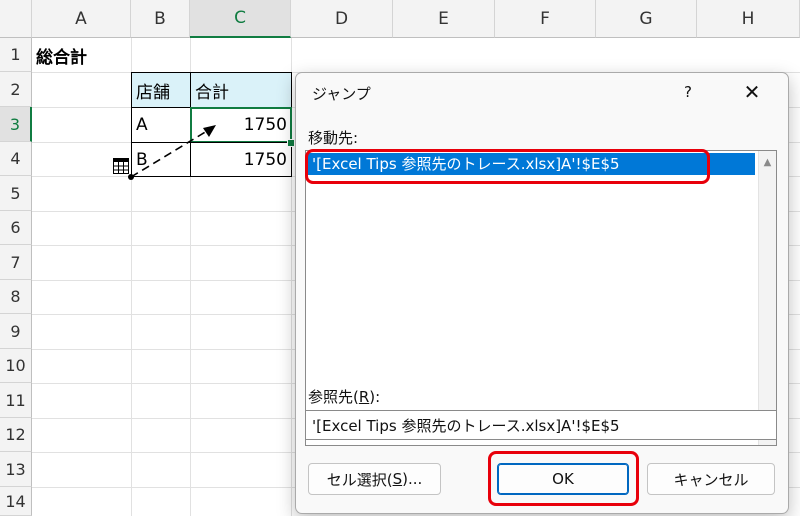  What do you see at coordinates (711, 479) in the screenshot?
I see `cancel-button: キャンセル` at bounding box center [711, 479].